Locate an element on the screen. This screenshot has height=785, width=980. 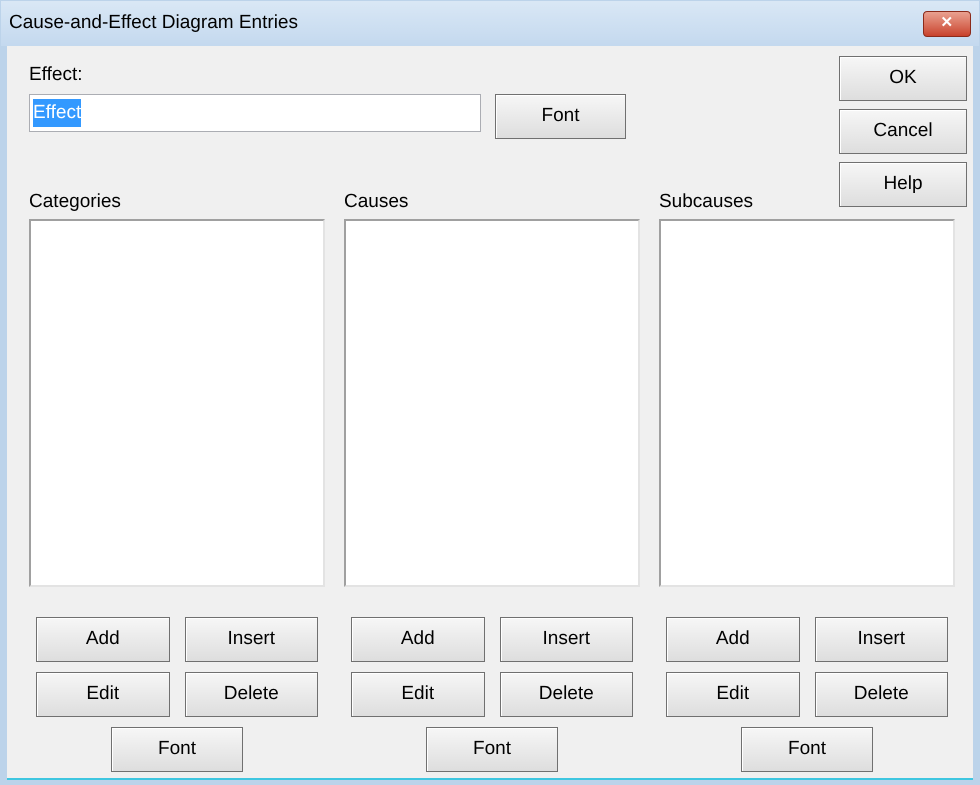
list-label: Categories is located at coordinates (75, 202).